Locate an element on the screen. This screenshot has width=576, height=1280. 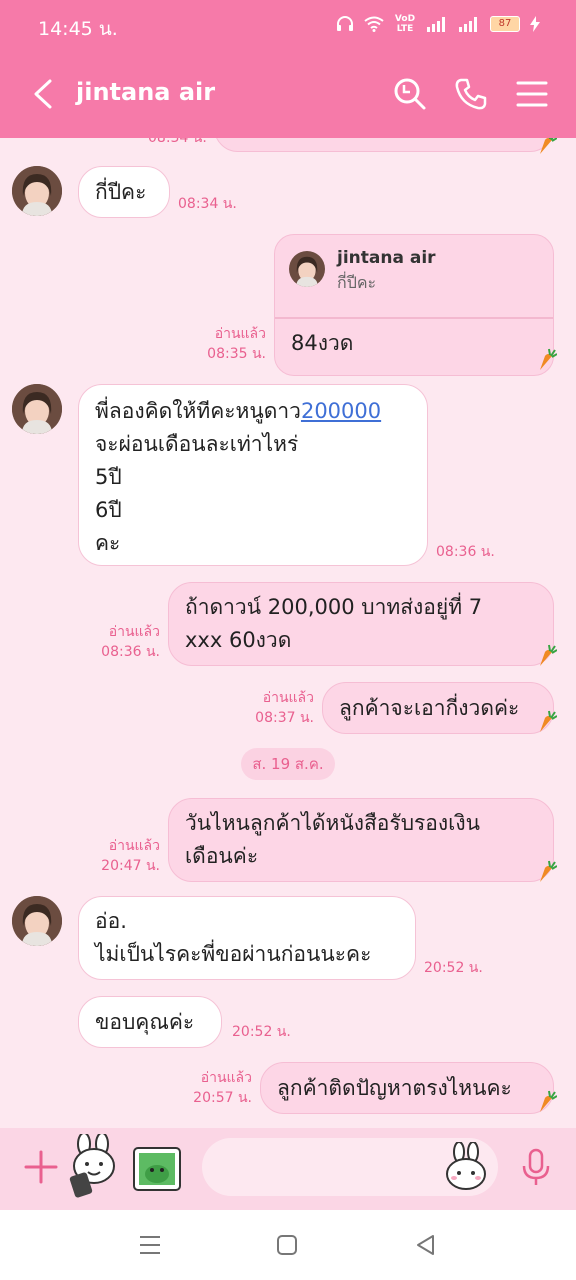
home-icon is located at coordinates (287, 1245).